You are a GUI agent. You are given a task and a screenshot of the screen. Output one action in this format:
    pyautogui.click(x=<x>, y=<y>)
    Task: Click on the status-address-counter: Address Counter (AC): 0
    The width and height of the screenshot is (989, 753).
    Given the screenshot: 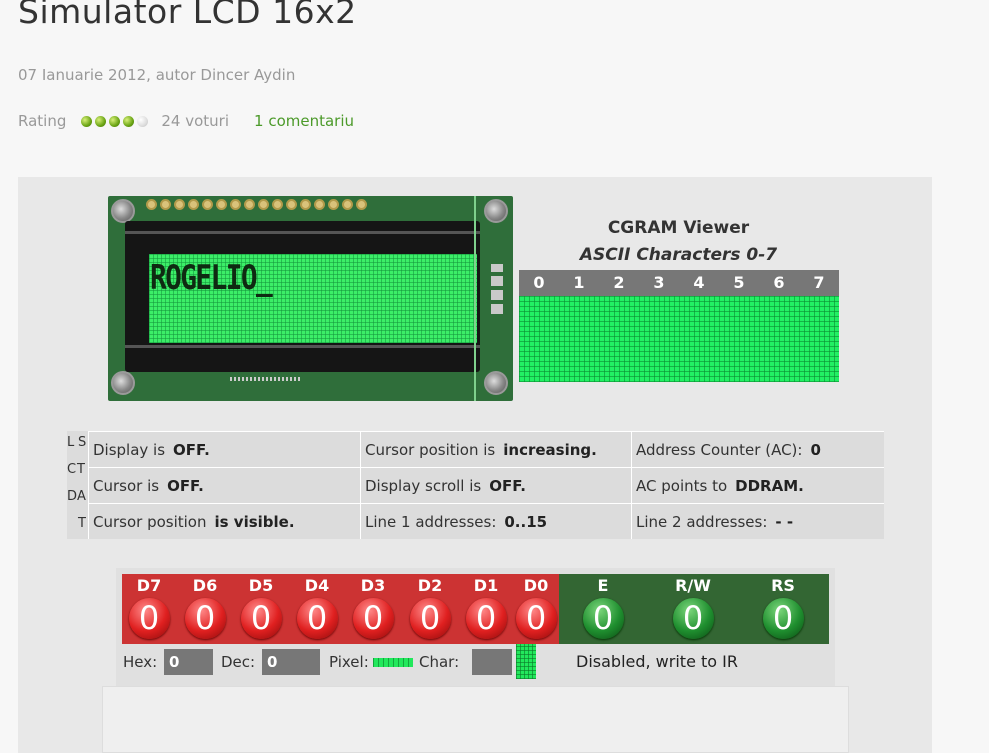 What is the action you would take?
    pyautogui.click(x=757, y=449)
    